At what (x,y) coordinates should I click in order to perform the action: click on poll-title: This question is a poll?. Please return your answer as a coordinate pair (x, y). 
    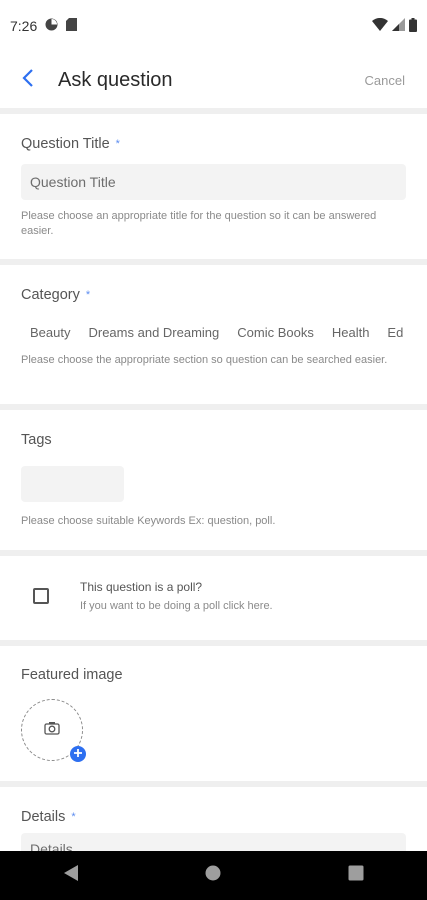
    Looking at the image, I should click on (141, 587).